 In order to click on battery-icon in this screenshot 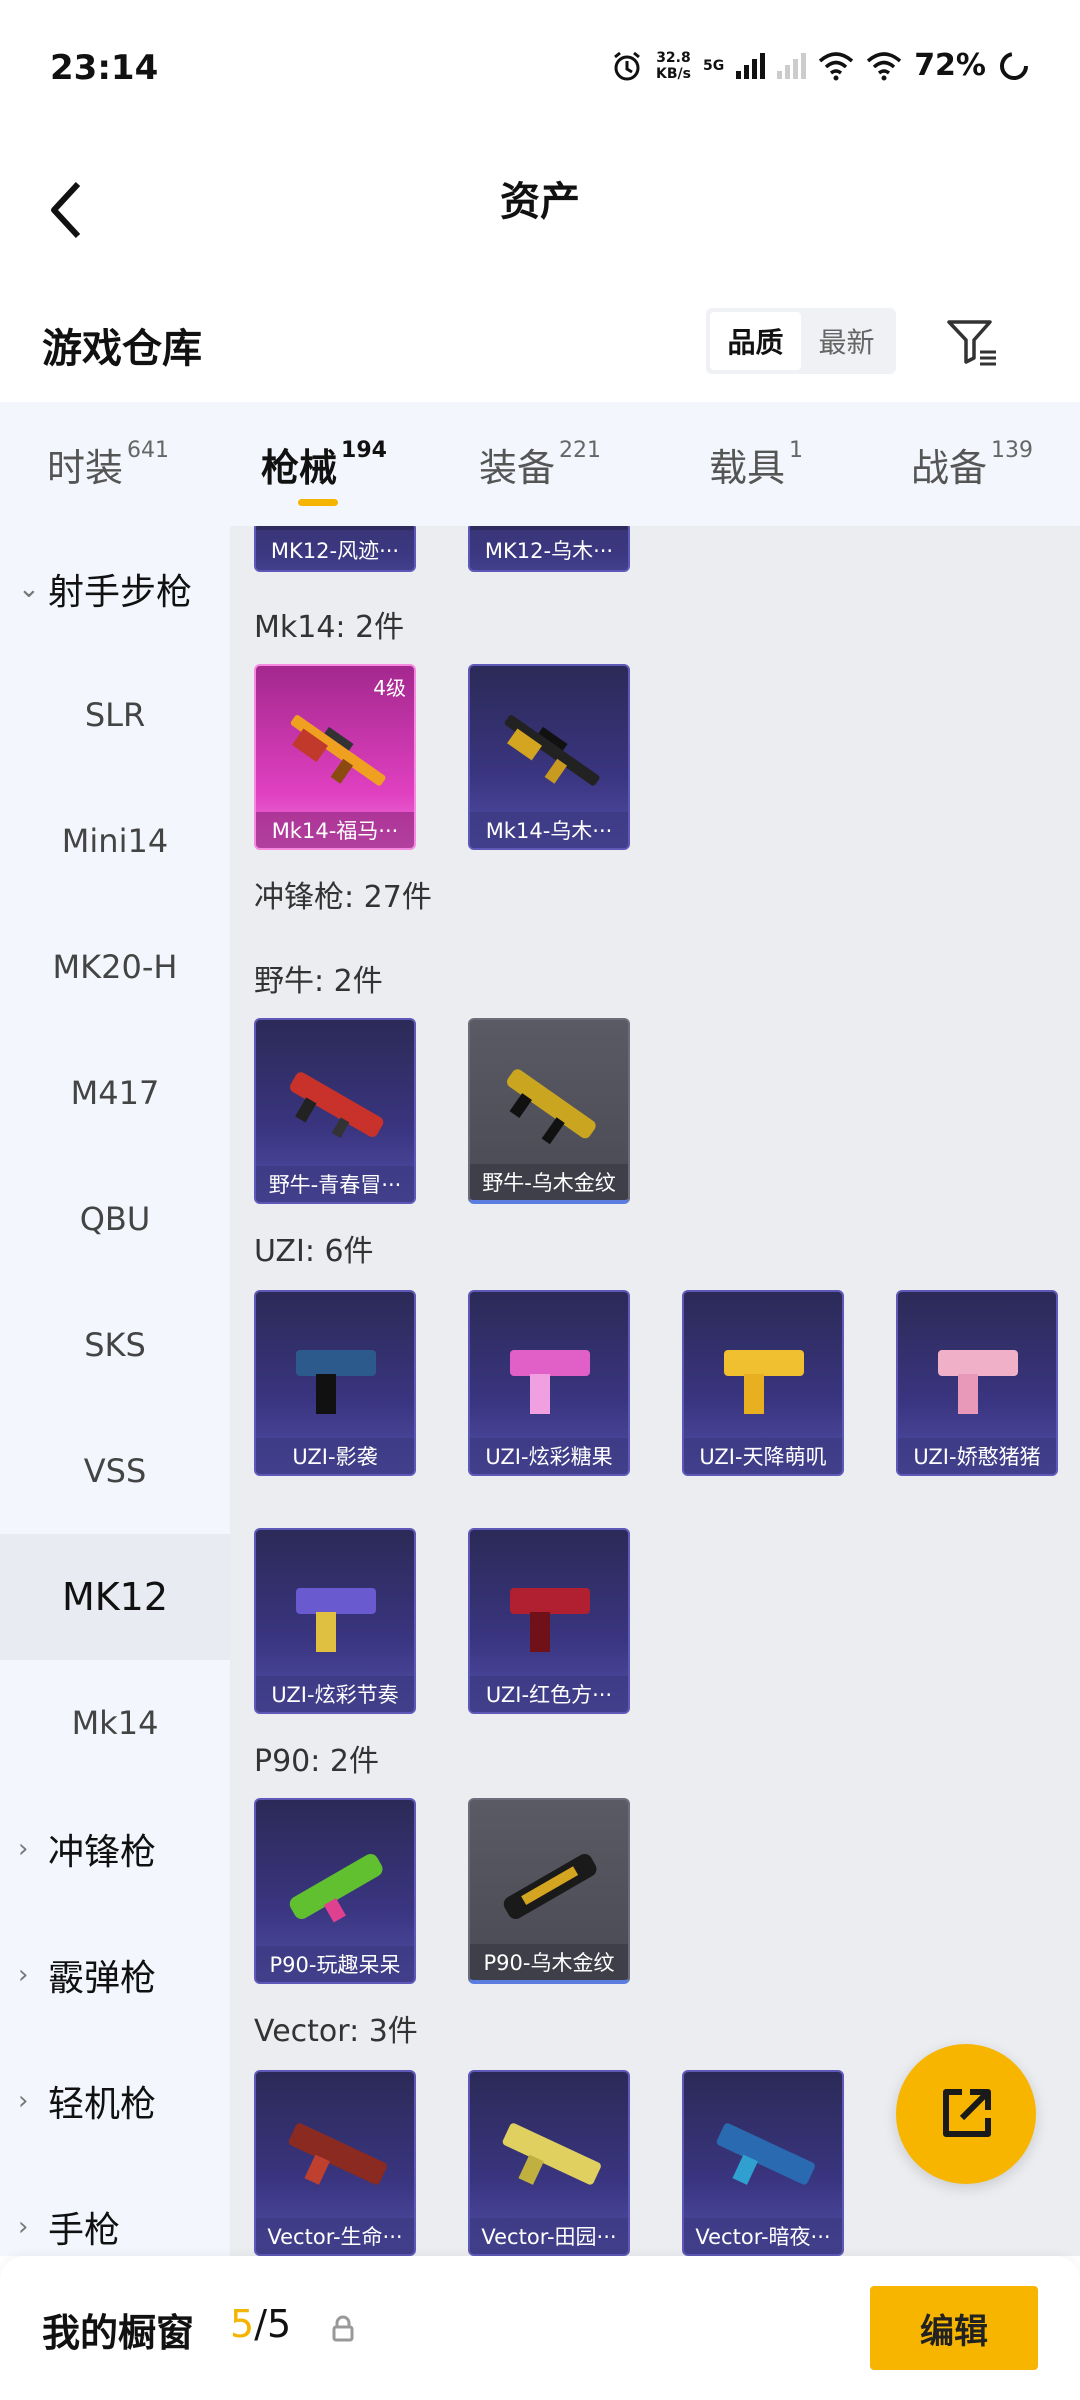, I will do `click(1014, 65)`.